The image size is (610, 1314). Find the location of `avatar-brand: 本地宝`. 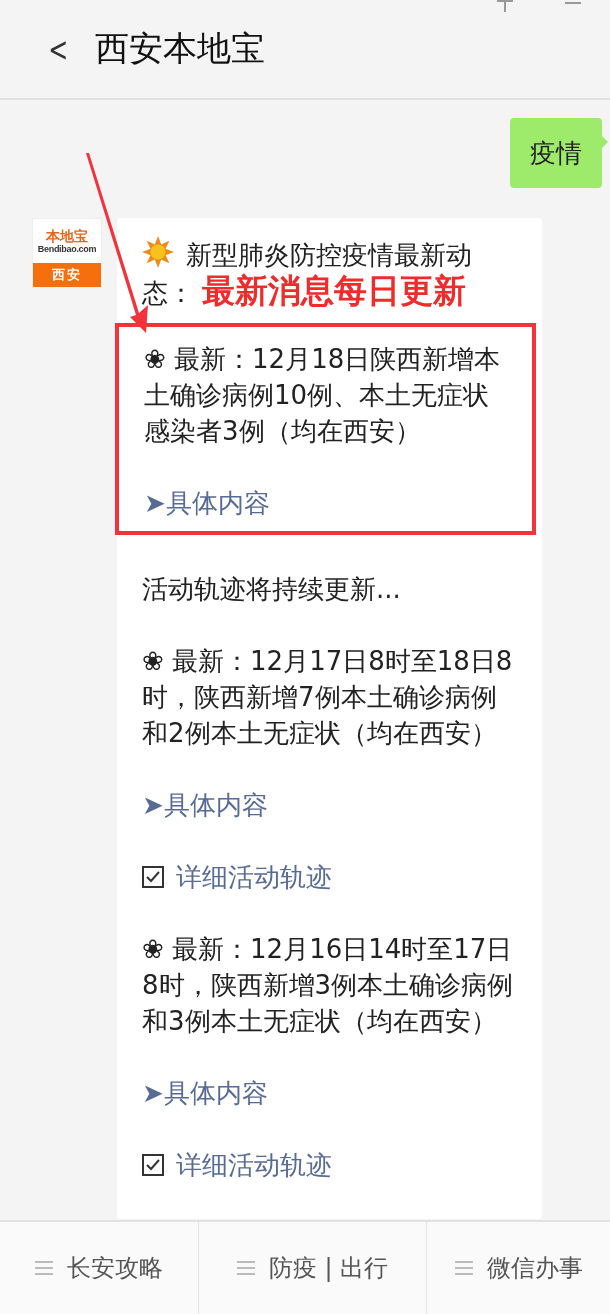

avatar-brand: 本地宝 is located at coordinates (67, 235).